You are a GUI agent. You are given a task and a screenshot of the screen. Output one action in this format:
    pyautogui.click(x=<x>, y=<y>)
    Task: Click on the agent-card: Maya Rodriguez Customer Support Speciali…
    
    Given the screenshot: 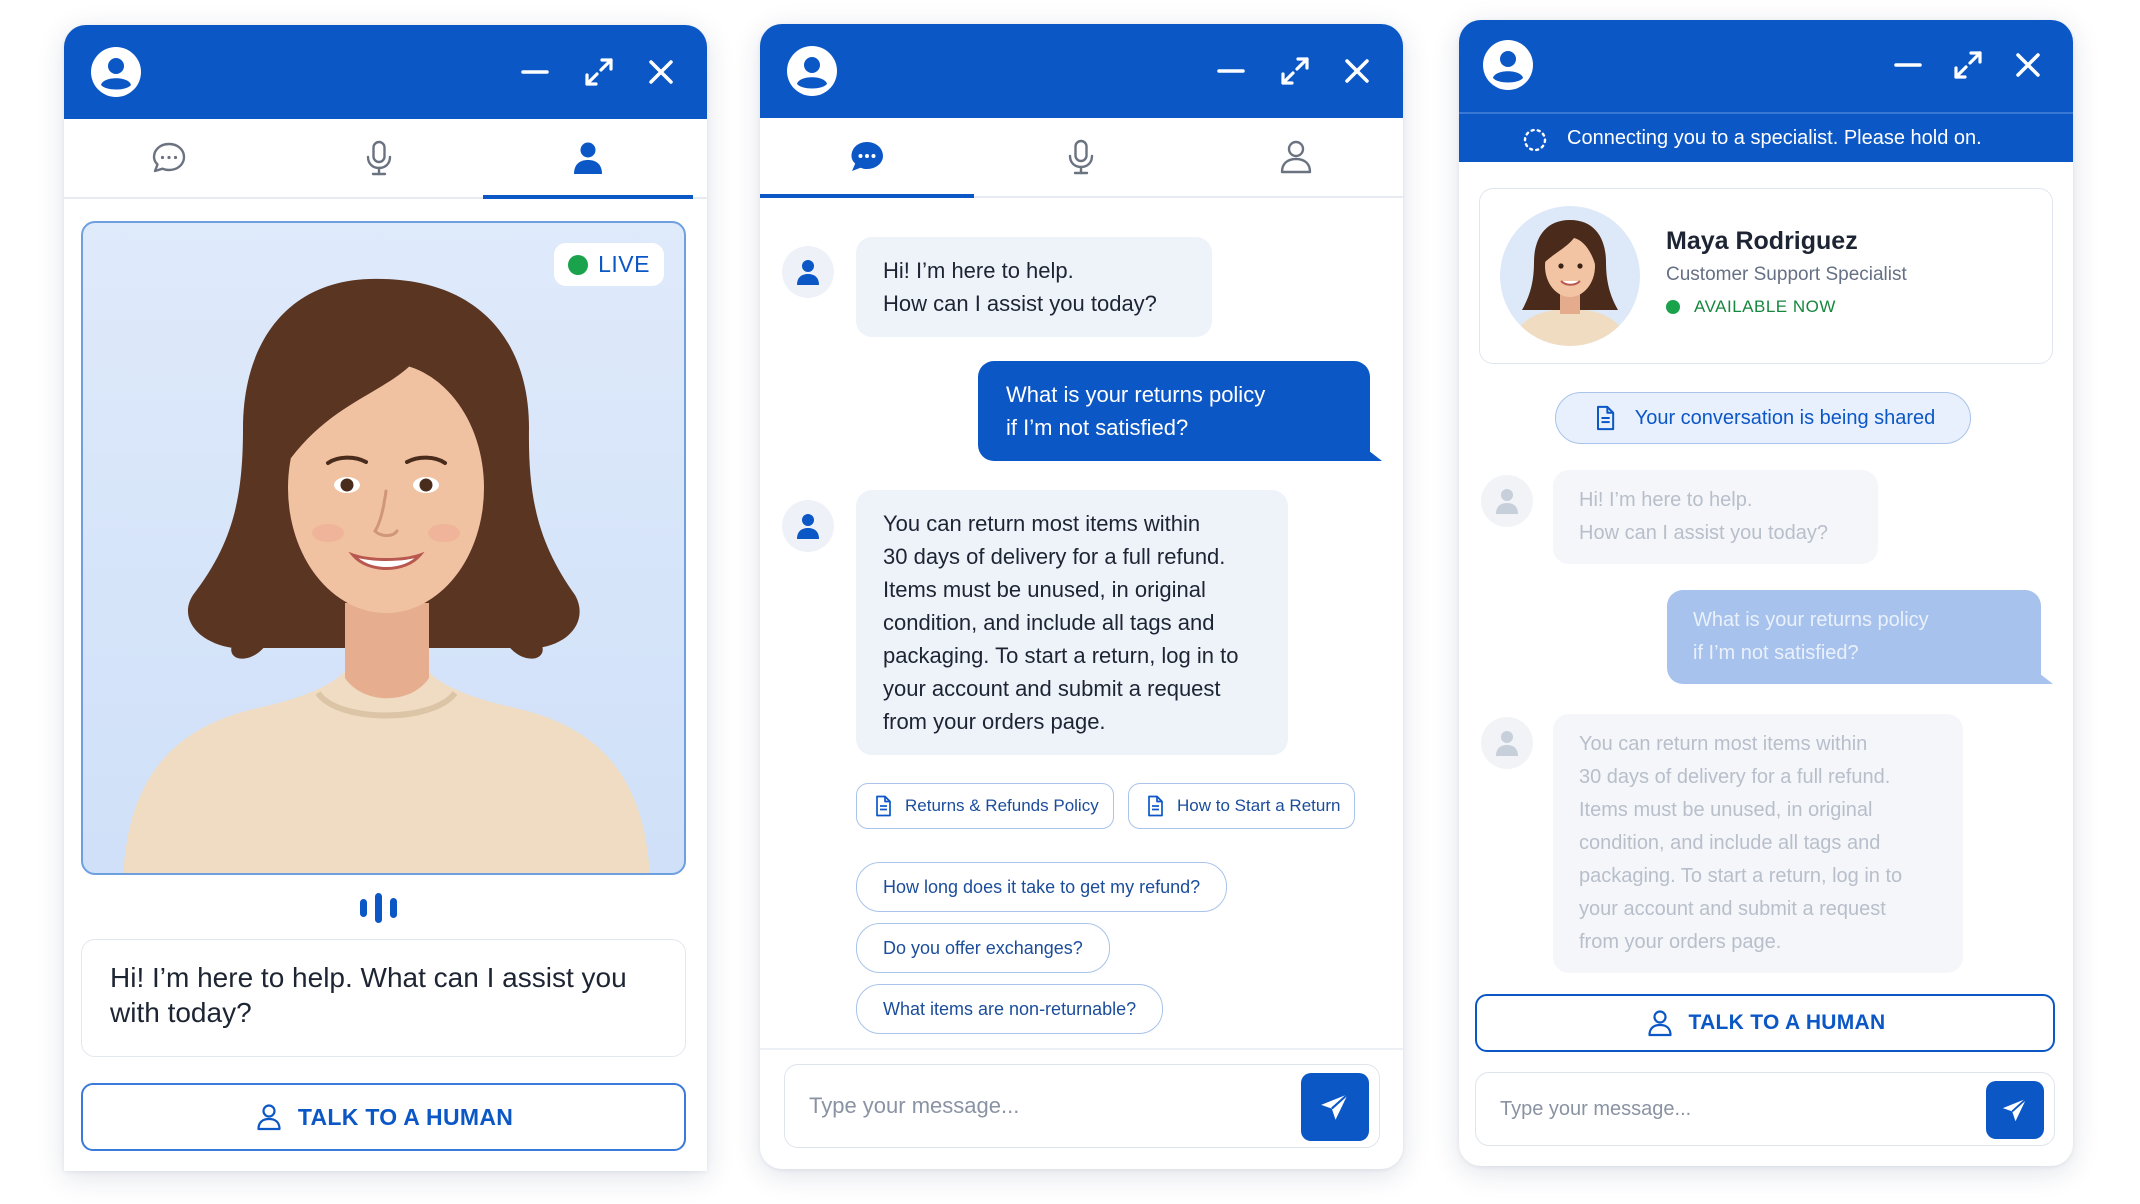 What is the action you would take?
    pyautogui.click(x=1766, y=276)
    